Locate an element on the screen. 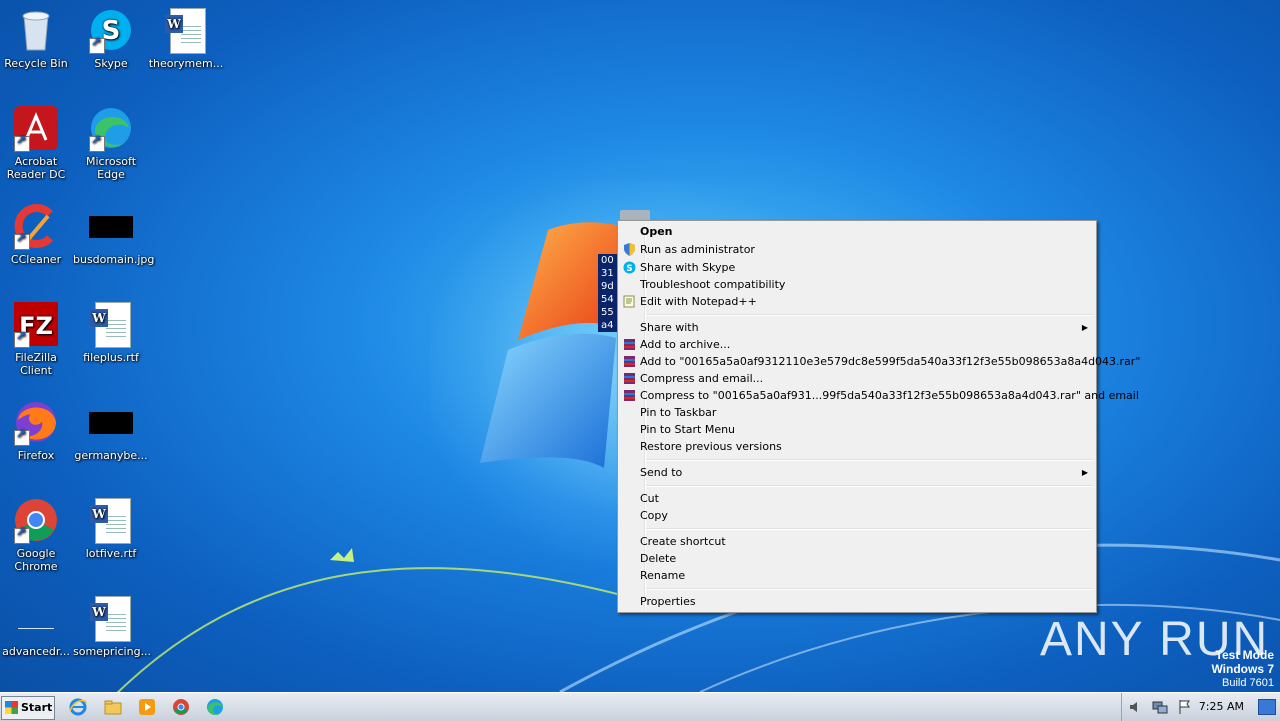 This screenshot has width=1280, height=721. file-icon is located at coordinates (36, 628).